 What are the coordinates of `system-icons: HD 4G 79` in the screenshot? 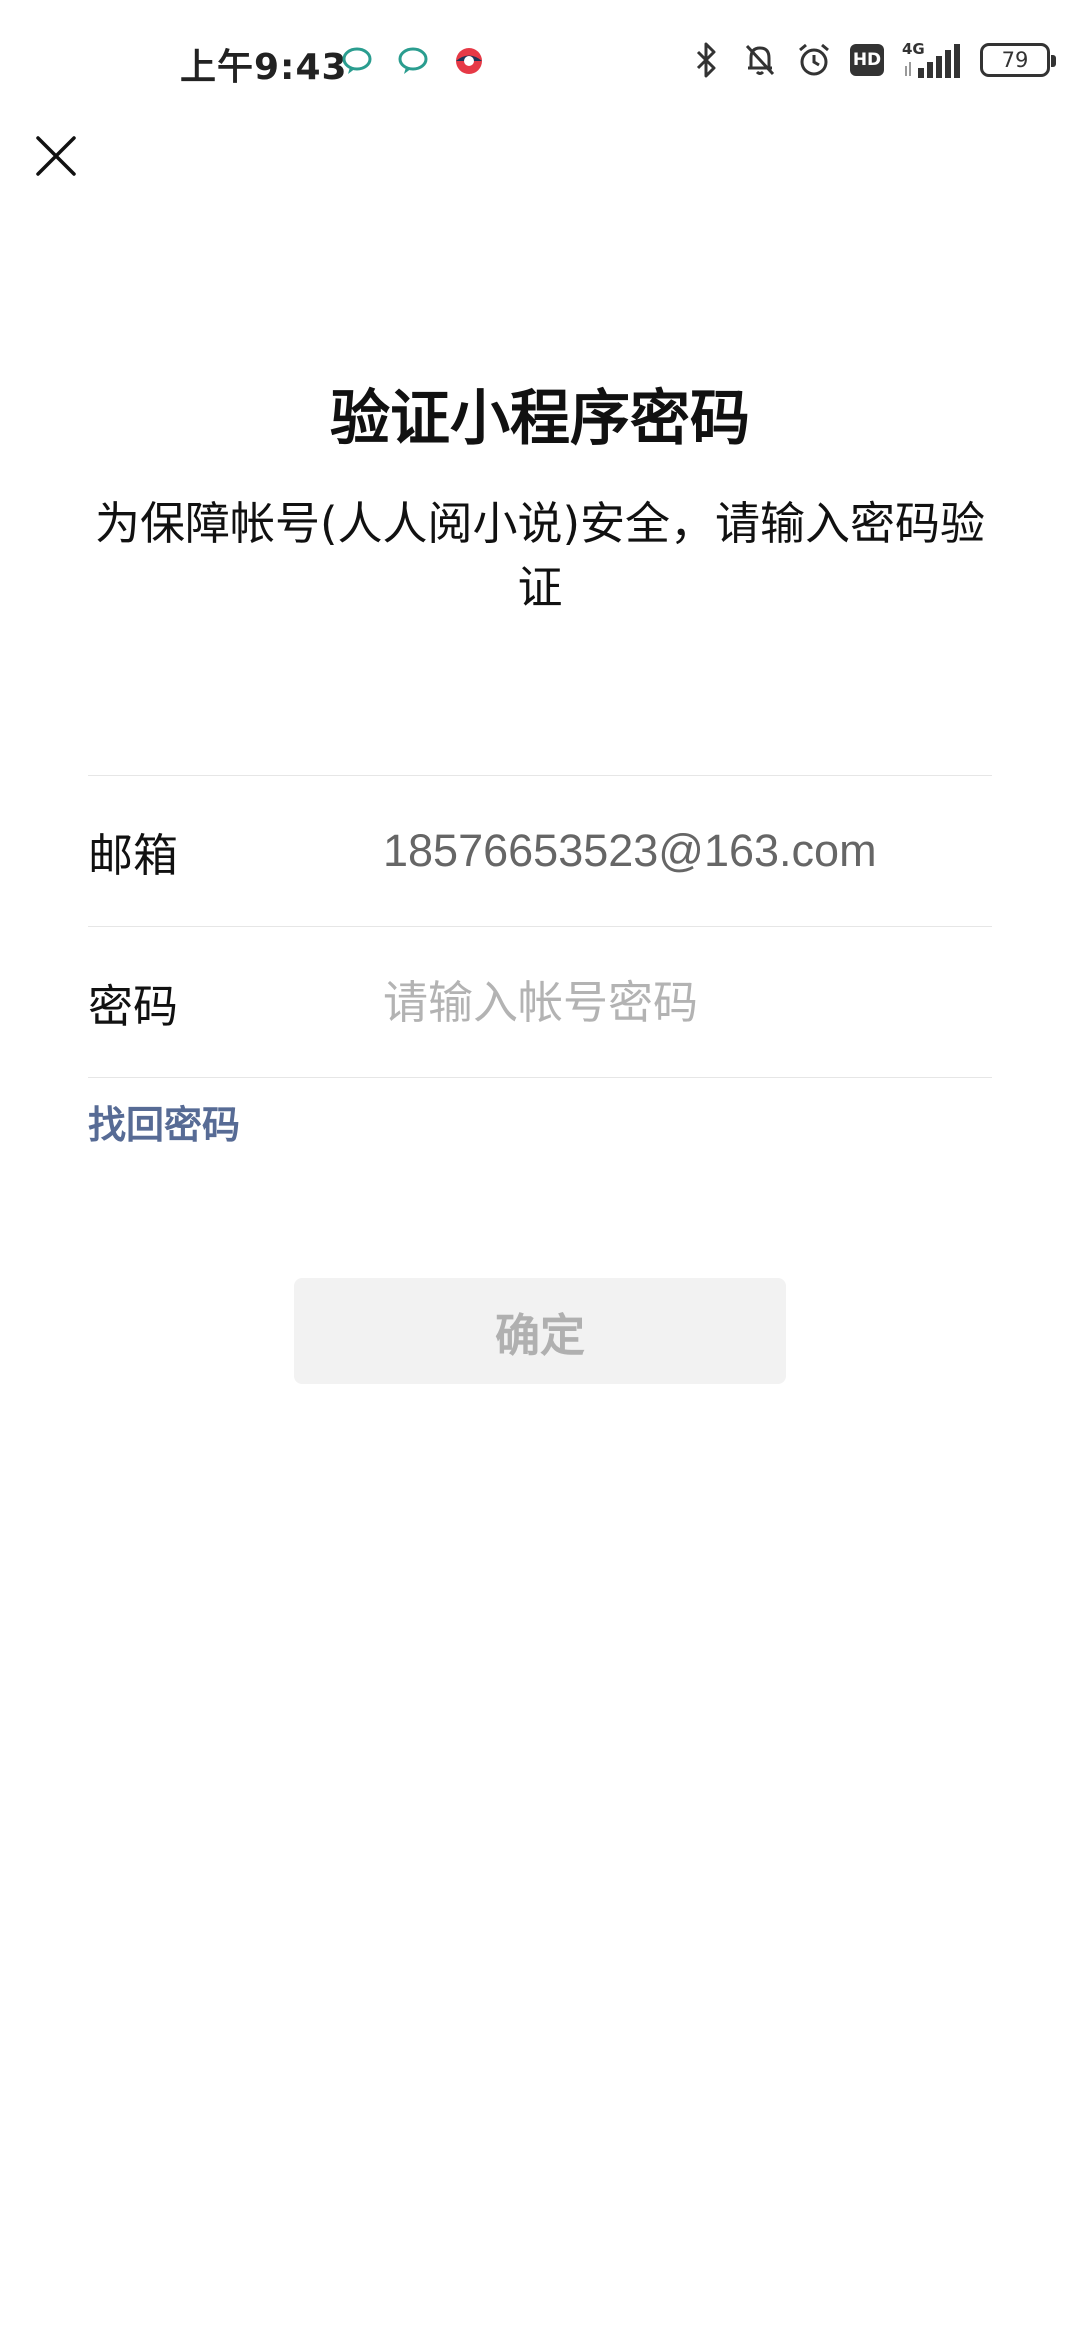 It's located at (872, 60).